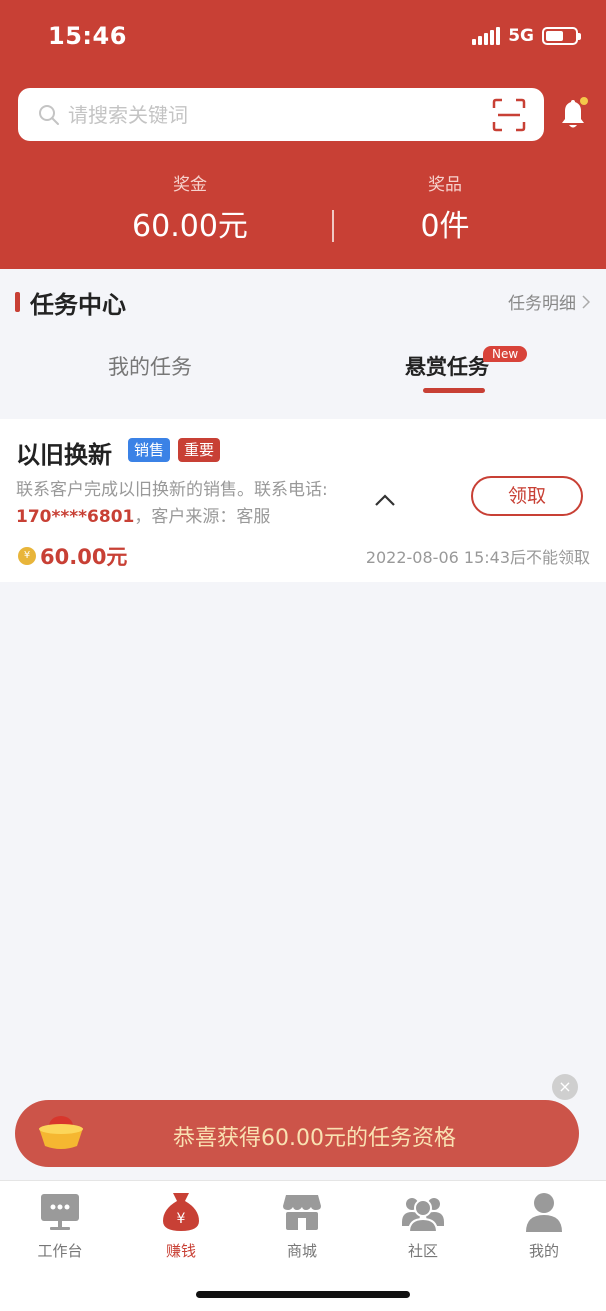  I want to click on tabbar-label: 我的, so click(543, 1251).